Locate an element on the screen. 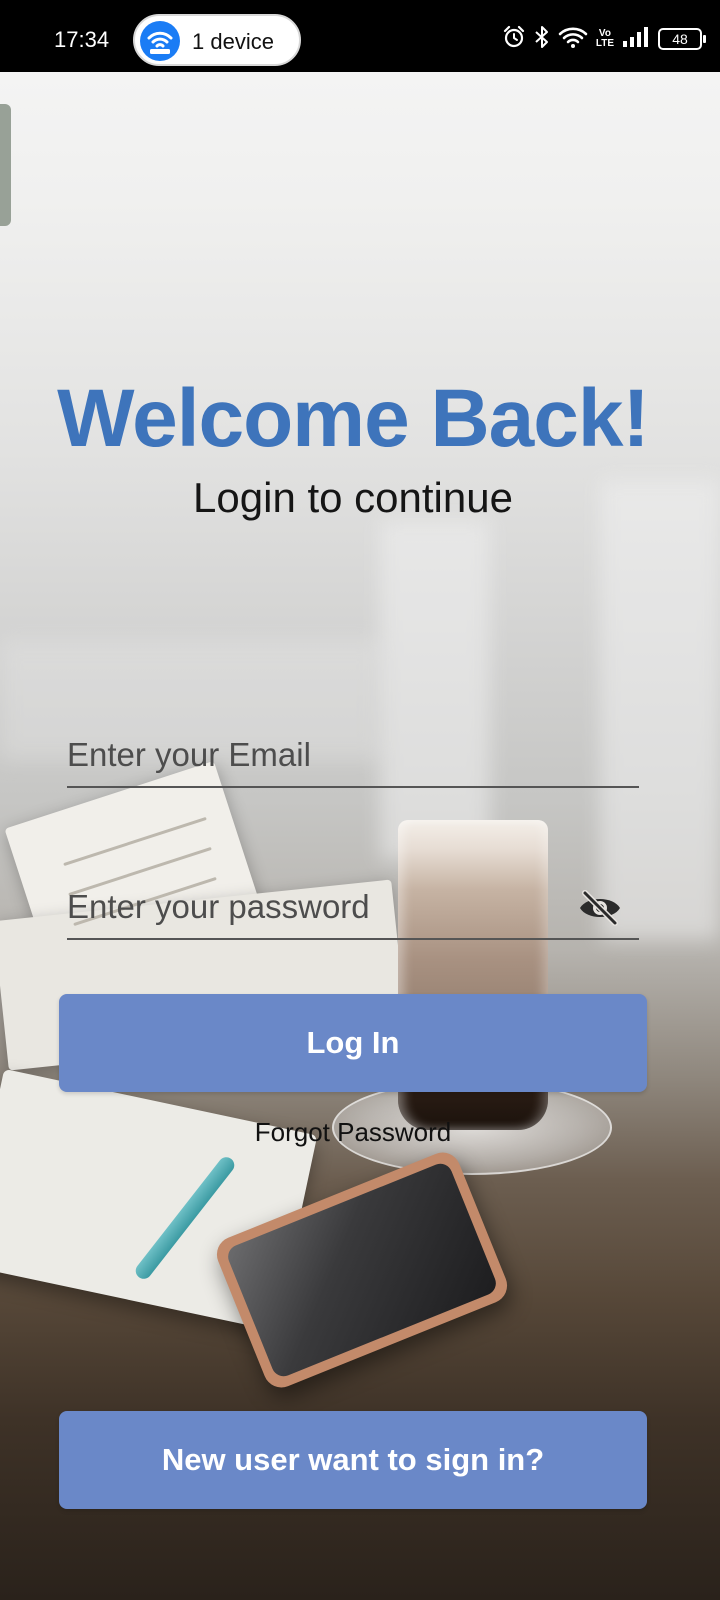  login-button: Log In is located at coordinates (353, 1043).